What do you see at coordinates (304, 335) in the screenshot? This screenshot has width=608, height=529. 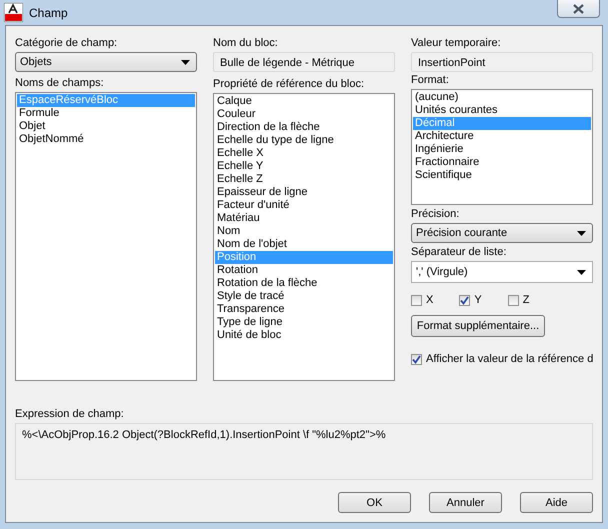 I see `list-item: Unité de bloc` at bounding box center [304, 335].